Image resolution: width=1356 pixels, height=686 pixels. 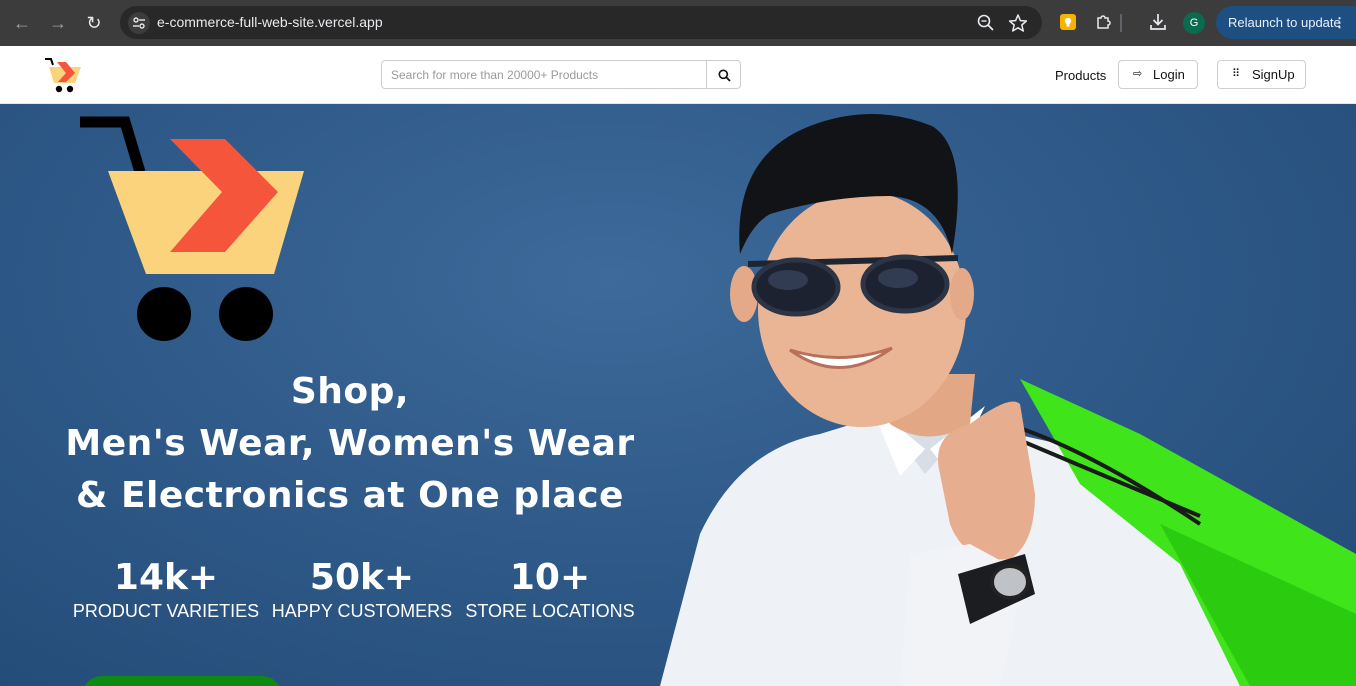 I want to click on back-arrow-icon: ←, so click(x=22, y=23).